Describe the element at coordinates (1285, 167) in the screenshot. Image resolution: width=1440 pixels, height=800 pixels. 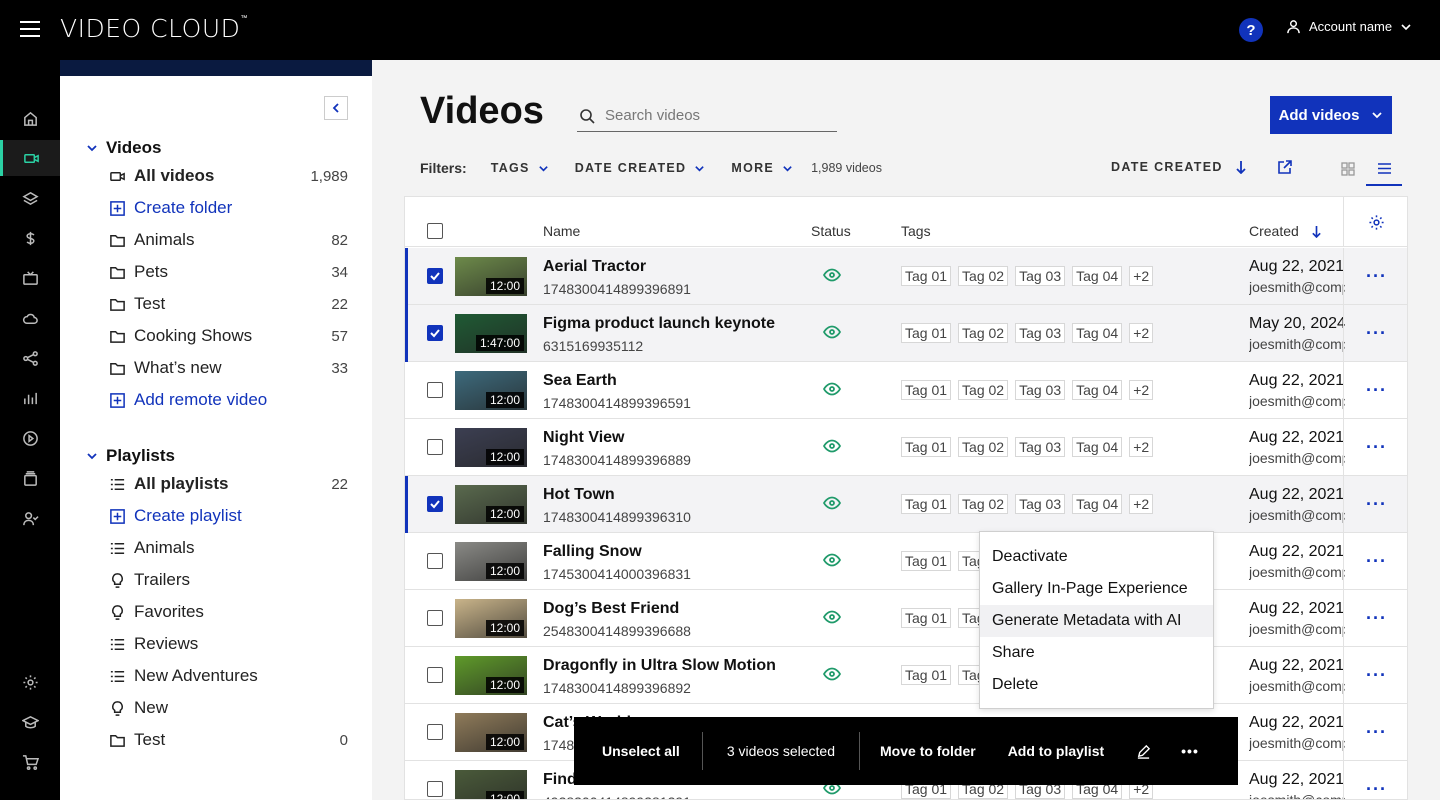
I see `export-icon` at that location.